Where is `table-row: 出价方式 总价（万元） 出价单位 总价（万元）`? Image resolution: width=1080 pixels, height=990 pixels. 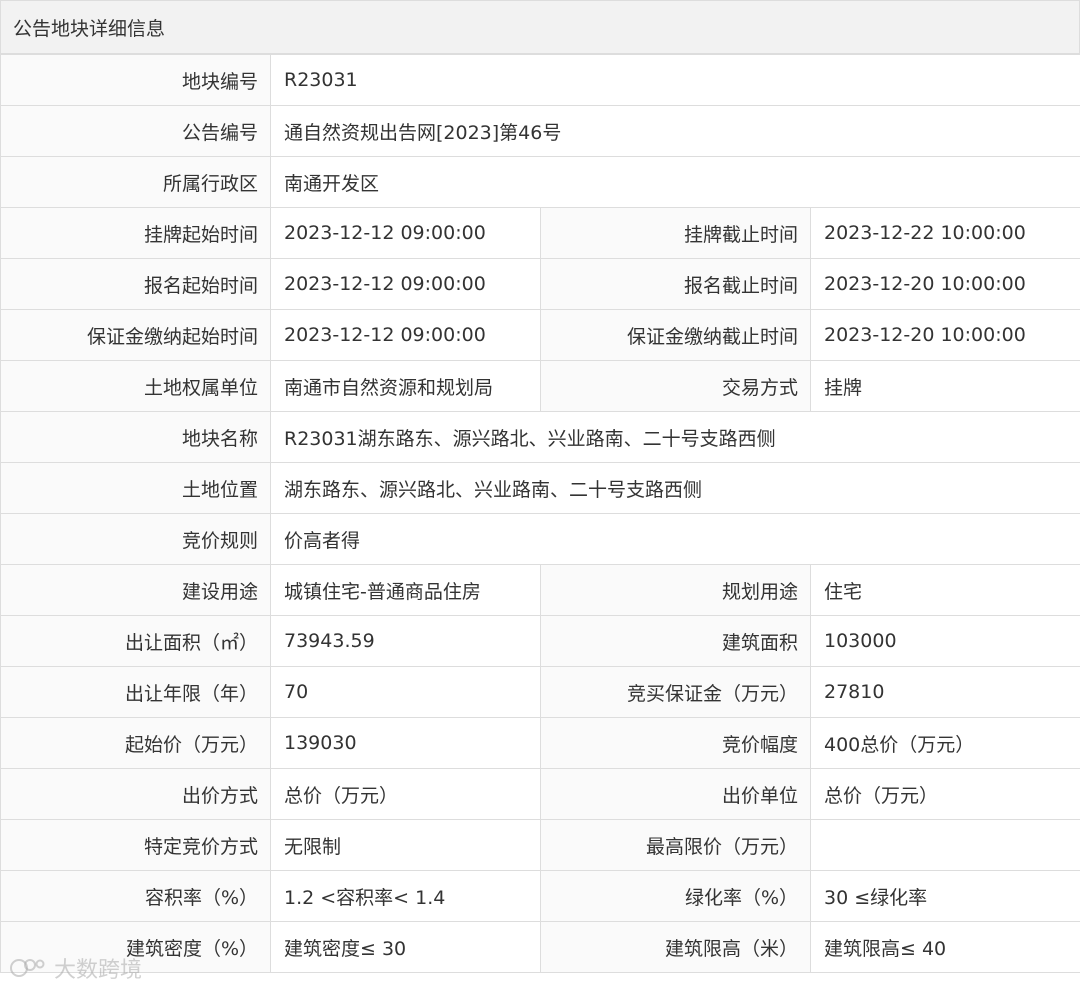
table-row: 出价方式 总价（万元） 出价单位 总价（万元） is located at coordinates (540, 794).